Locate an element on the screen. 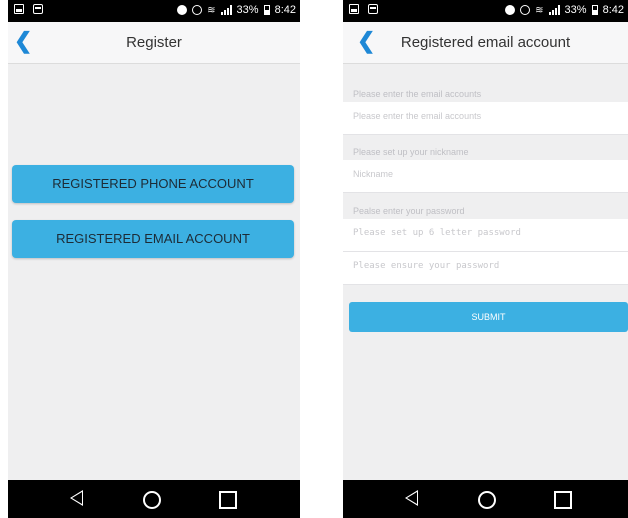 This screenshot has width=628, height=518. register-email-button: REGISTERED EMAIL ACCOUNT is located at coordinates (153, 239).